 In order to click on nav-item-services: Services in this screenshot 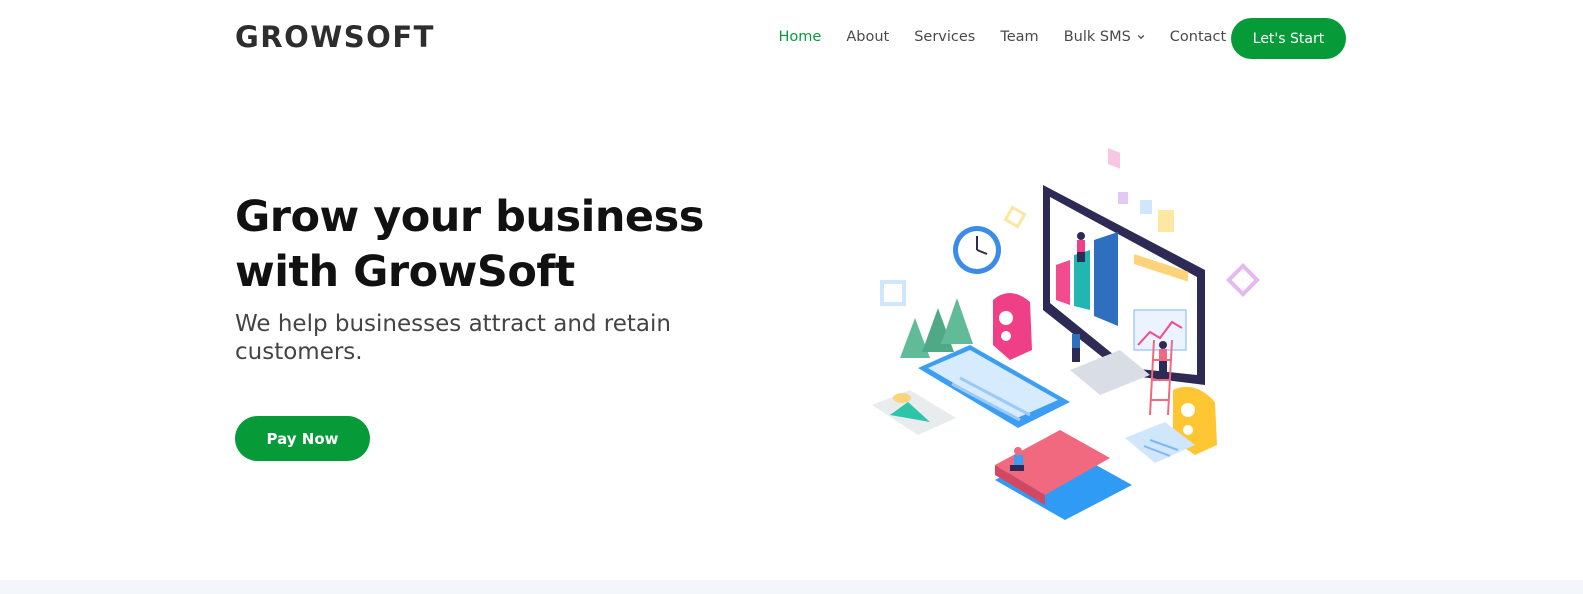, I will do `click(945, 37)`.